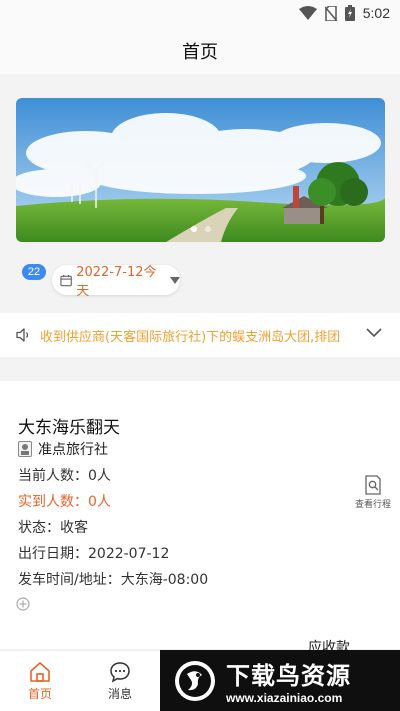  Describe the element at coordinates (66, 280) in the screenshot. I see `calendar-icon` at that location.